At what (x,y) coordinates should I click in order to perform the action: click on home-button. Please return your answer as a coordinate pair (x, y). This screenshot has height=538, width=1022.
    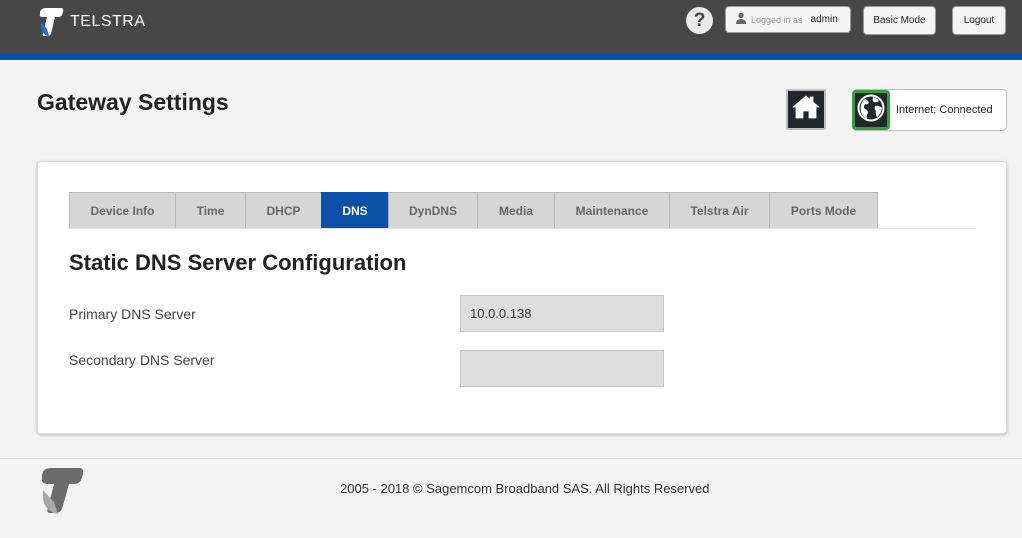
    Looking at the image, I should click on (806, 109).